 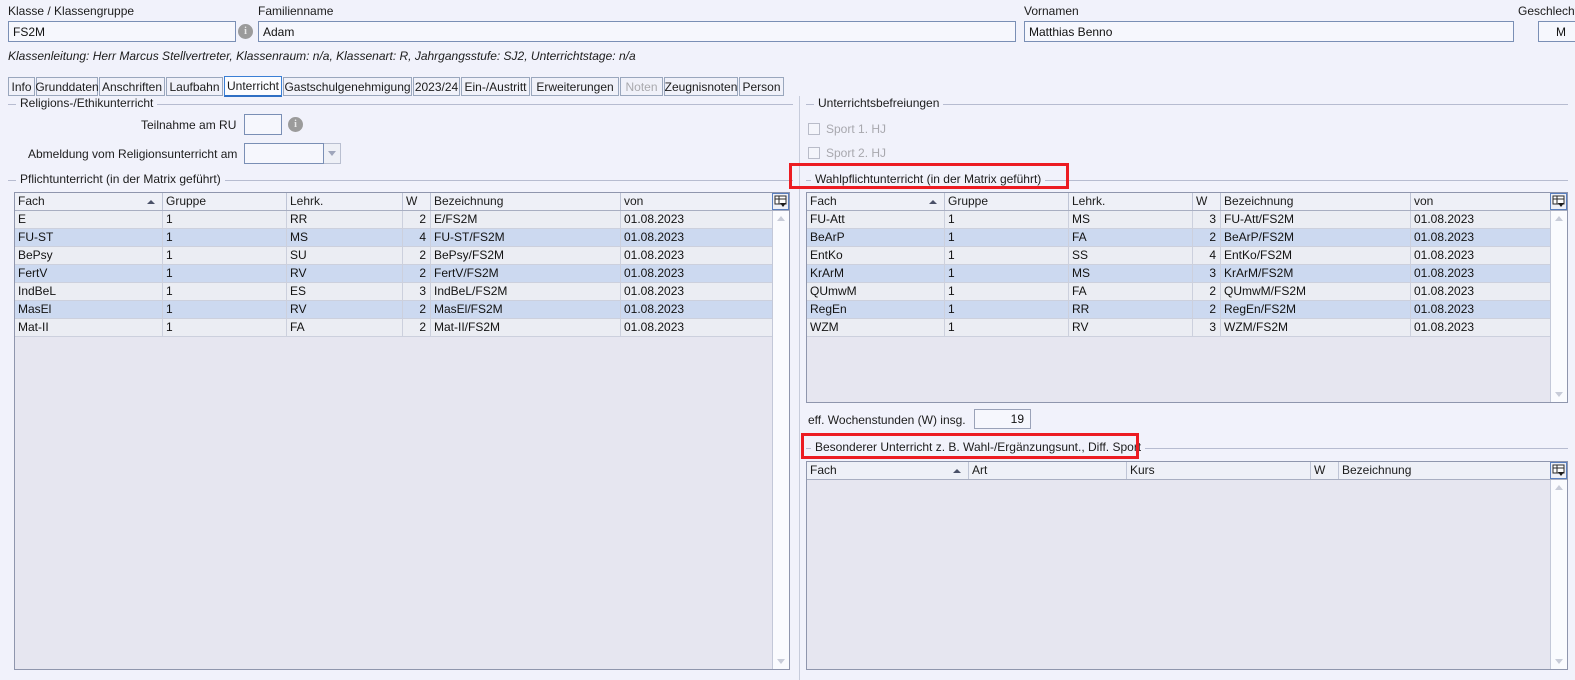 I want to click on table-cell: WZM, so click(x=876, y=327).